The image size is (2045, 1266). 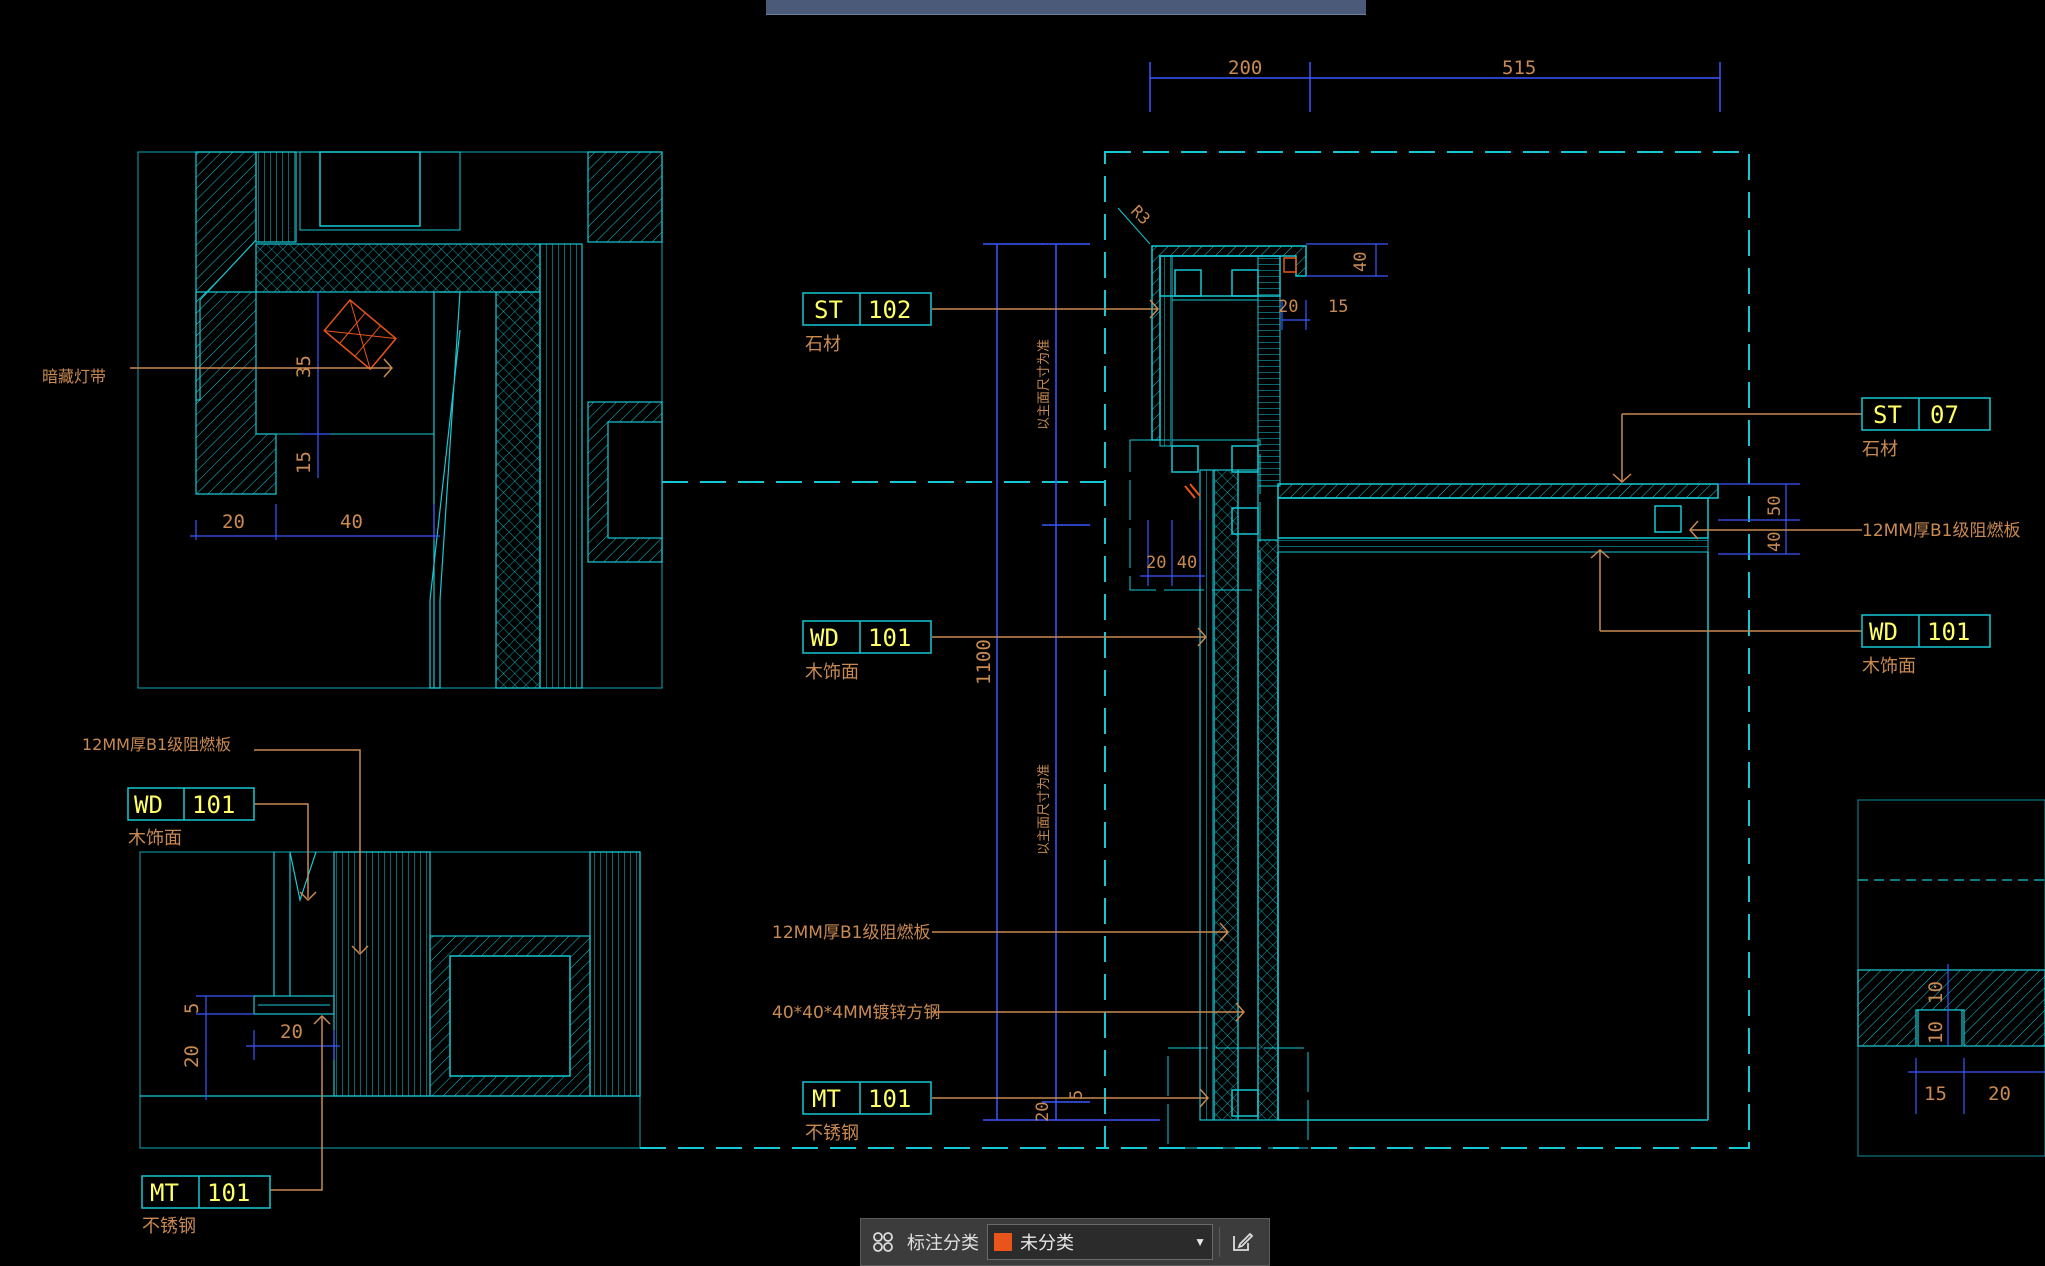 What do you see at coordinates (1200, 1242) in the screenshot?
I see `caret-down-icon: ▼` at bounding box center [1200, 1242].